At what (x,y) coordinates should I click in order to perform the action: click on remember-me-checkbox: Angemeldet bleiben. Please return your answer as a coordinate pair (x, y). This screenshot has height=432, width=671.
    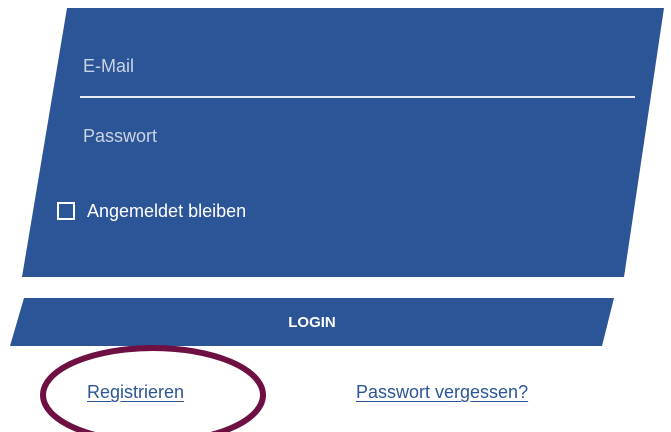
    Looking at the image, I should click on (151, 211).